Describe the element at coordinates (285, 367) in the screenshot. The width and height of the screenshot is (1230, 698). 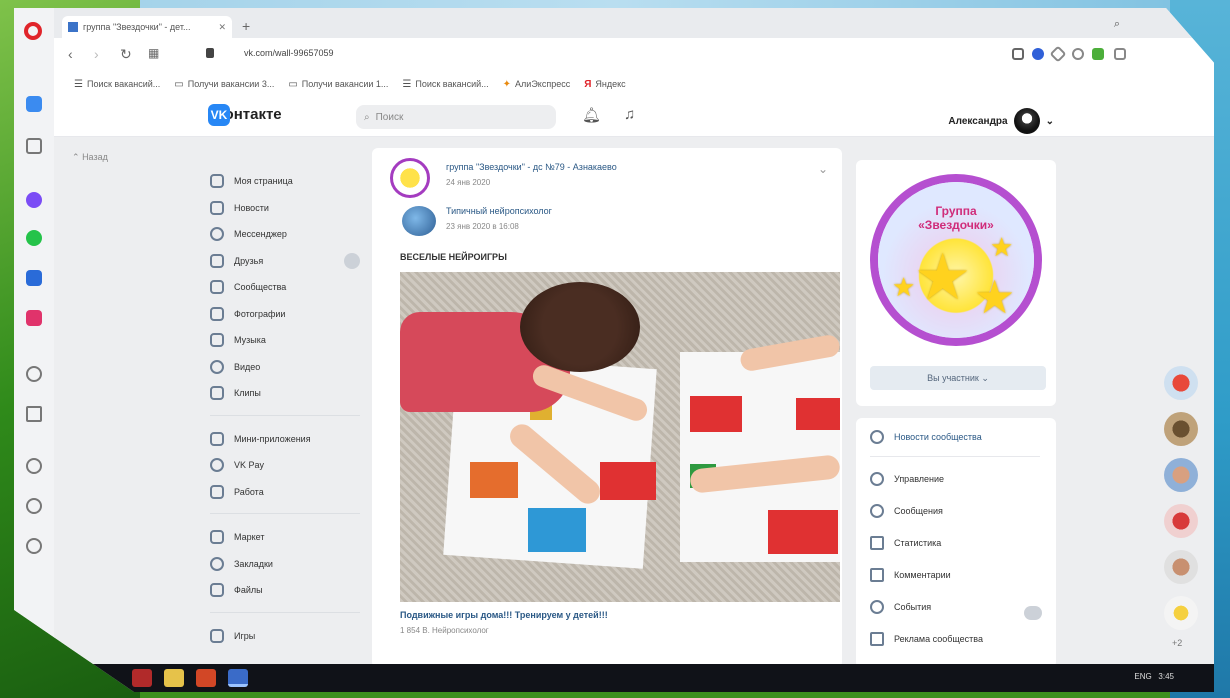
I see `menu-item-video: Видео` at that location.